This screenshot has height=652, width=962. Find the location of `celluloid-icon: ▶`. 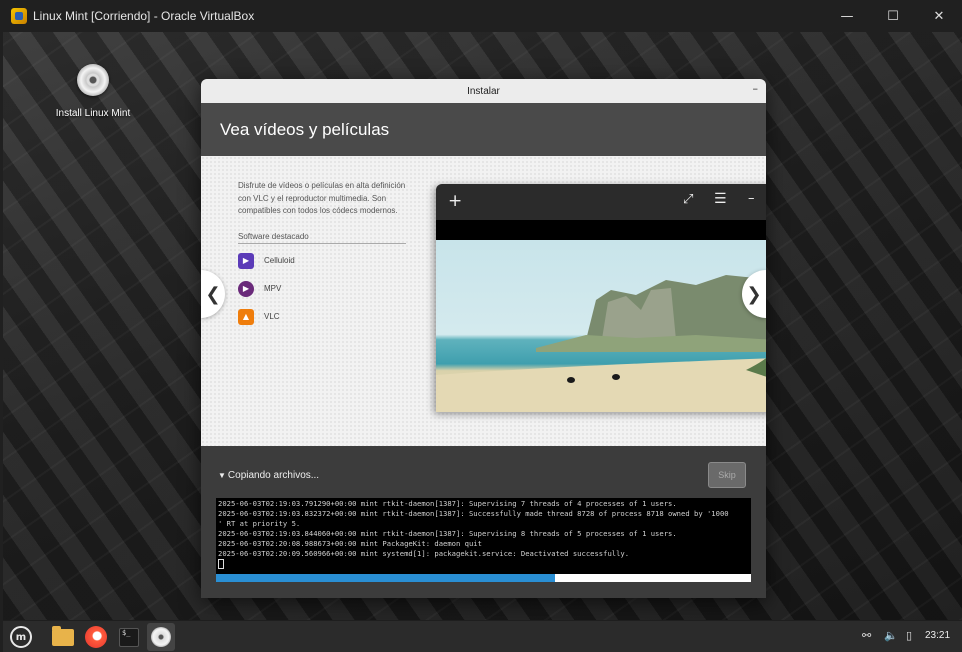

celluloid-icon: ▶ is located at coordinates (246, 260).